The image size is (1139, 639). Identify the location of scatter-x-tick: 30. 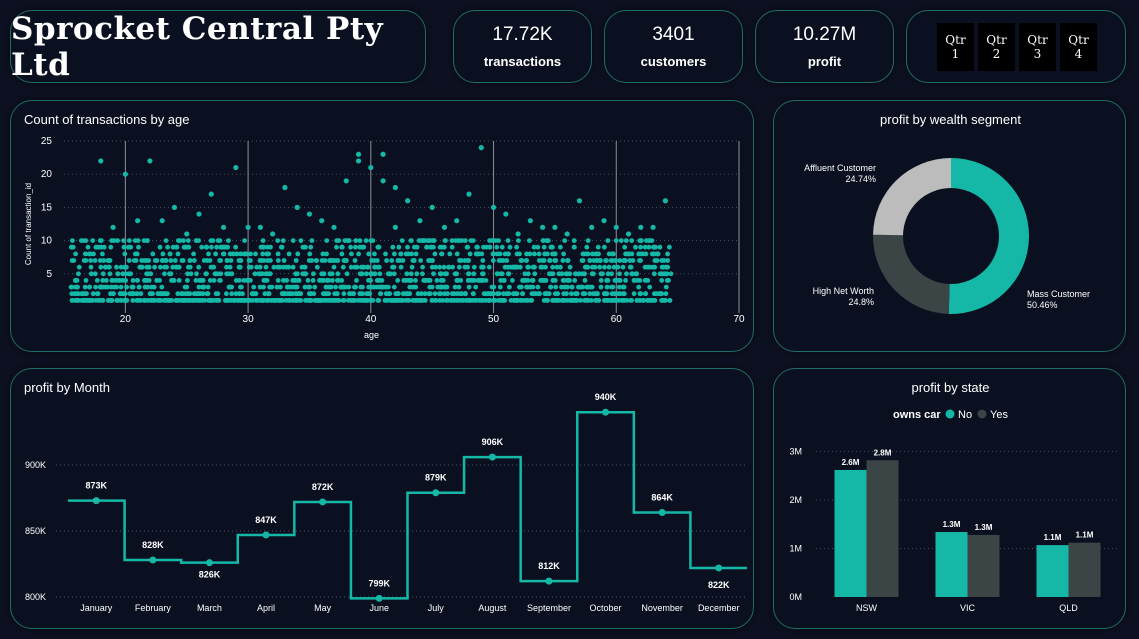
(249, 319).